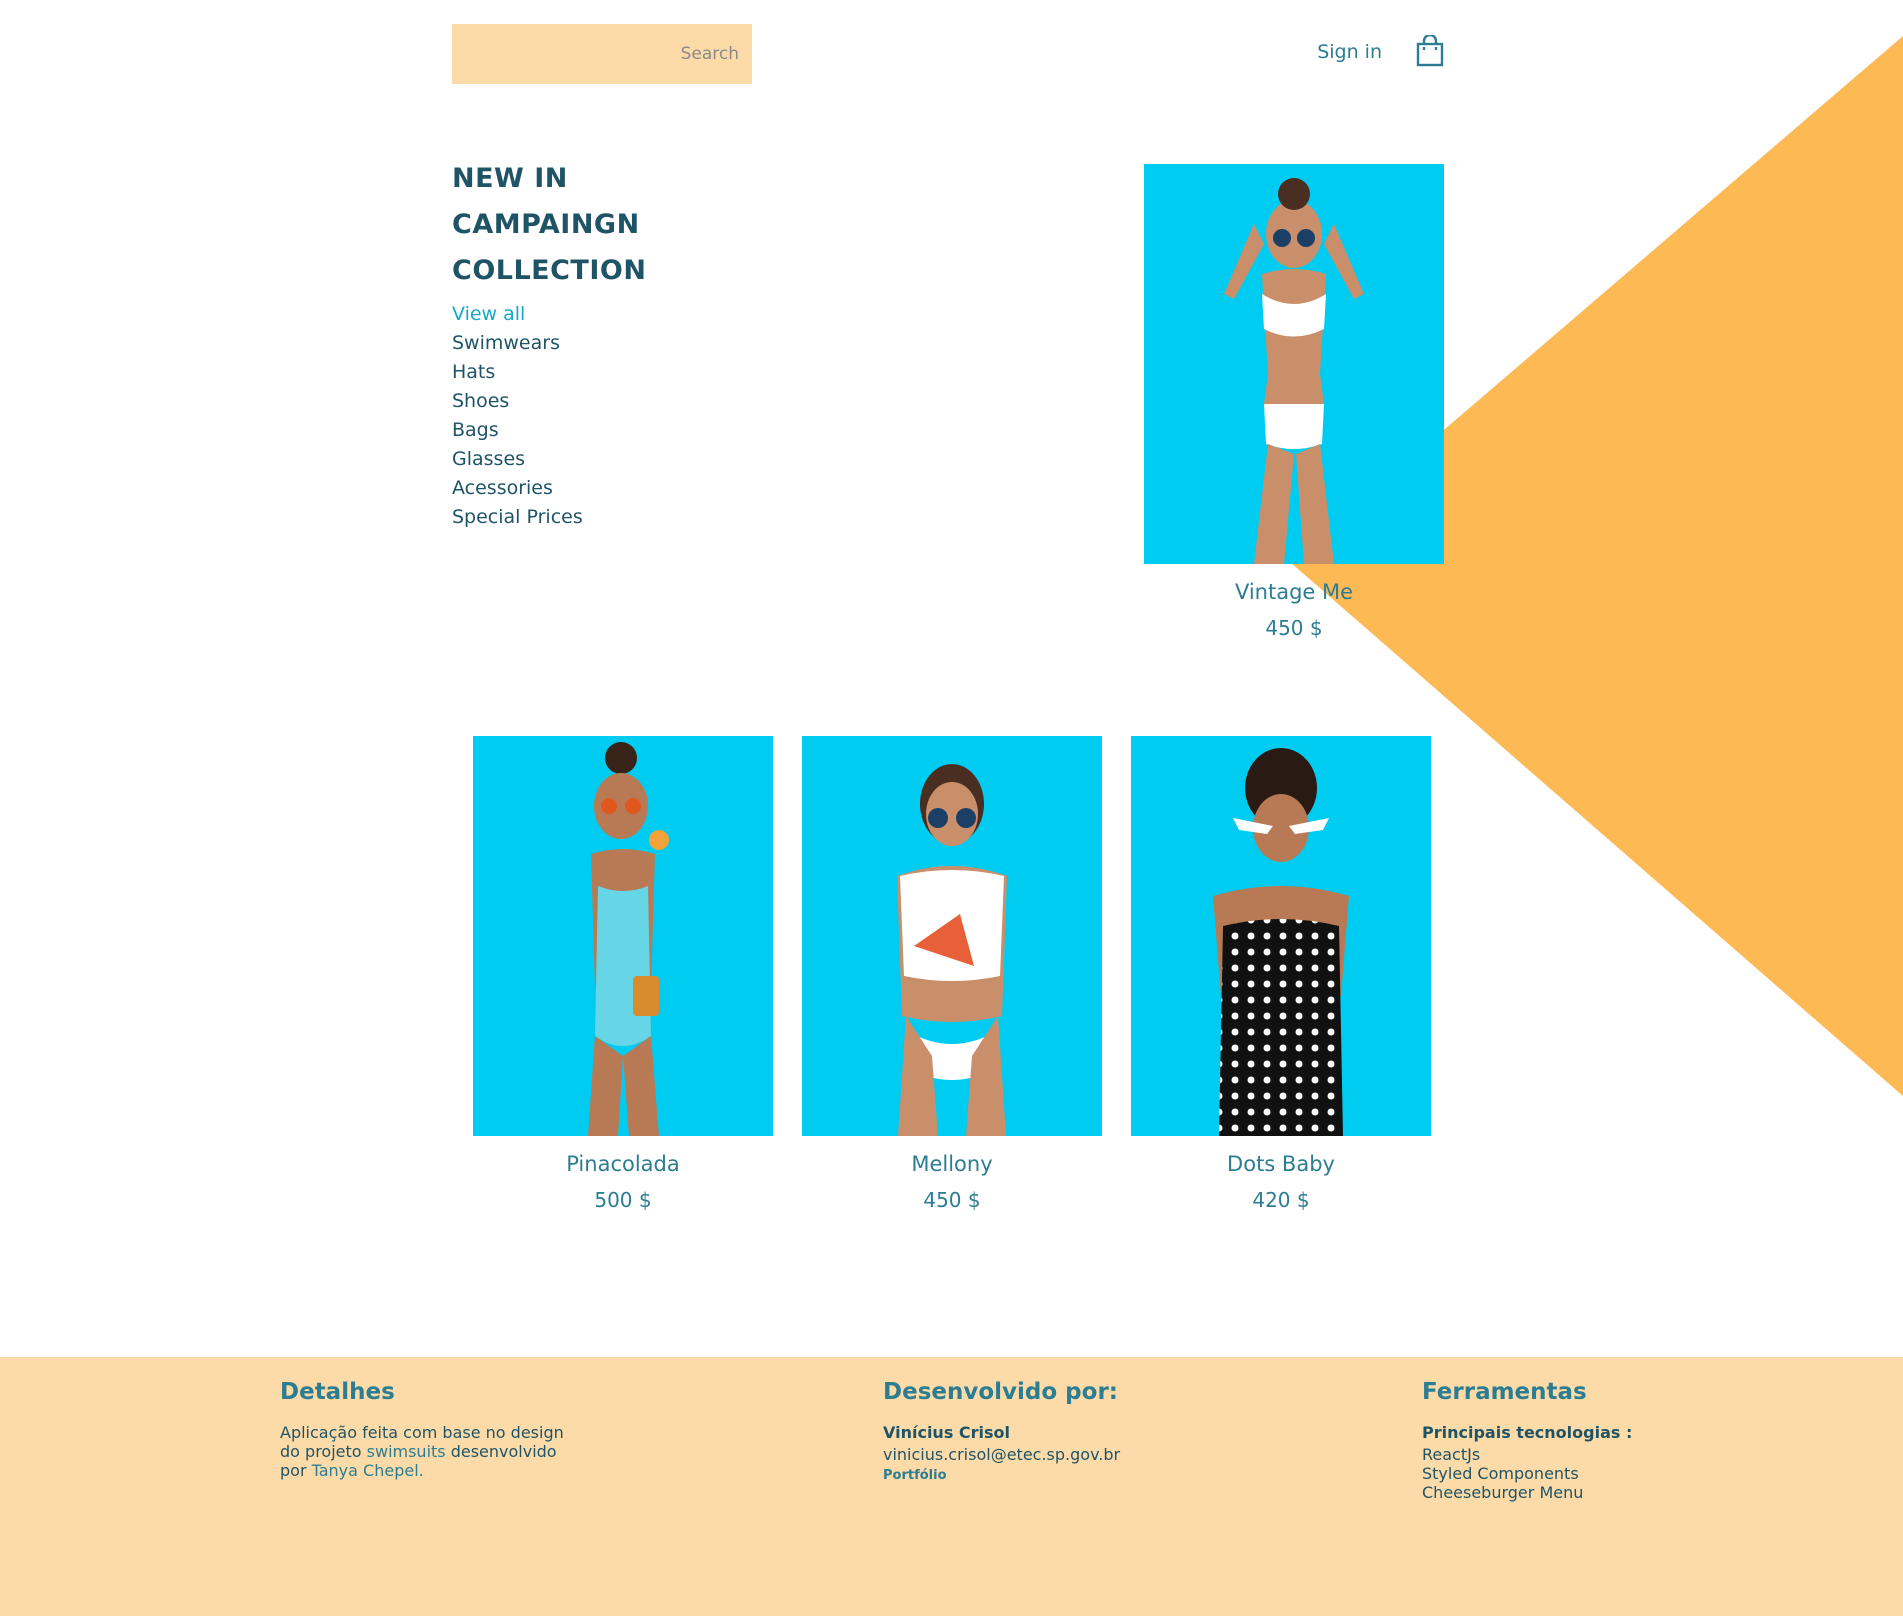 This screenshot has width=1903, height=1616. I want to click on product-card: Vintage Me 450 $, so click(1294, 402).